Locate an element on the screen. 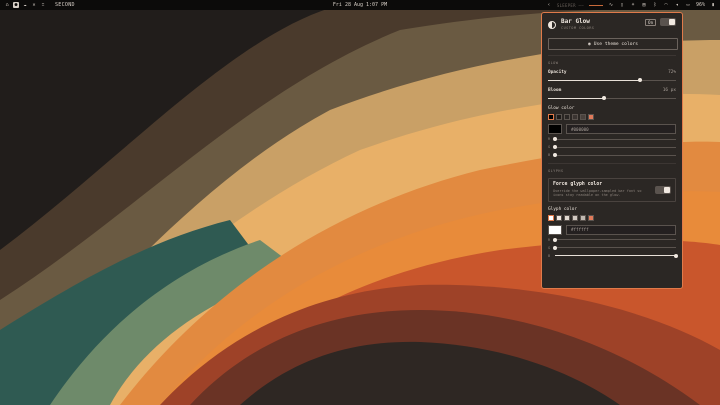 The width and height of the screenshot is (720, 405). glow-section-label: GLOW is located at coordinates (553, 63).